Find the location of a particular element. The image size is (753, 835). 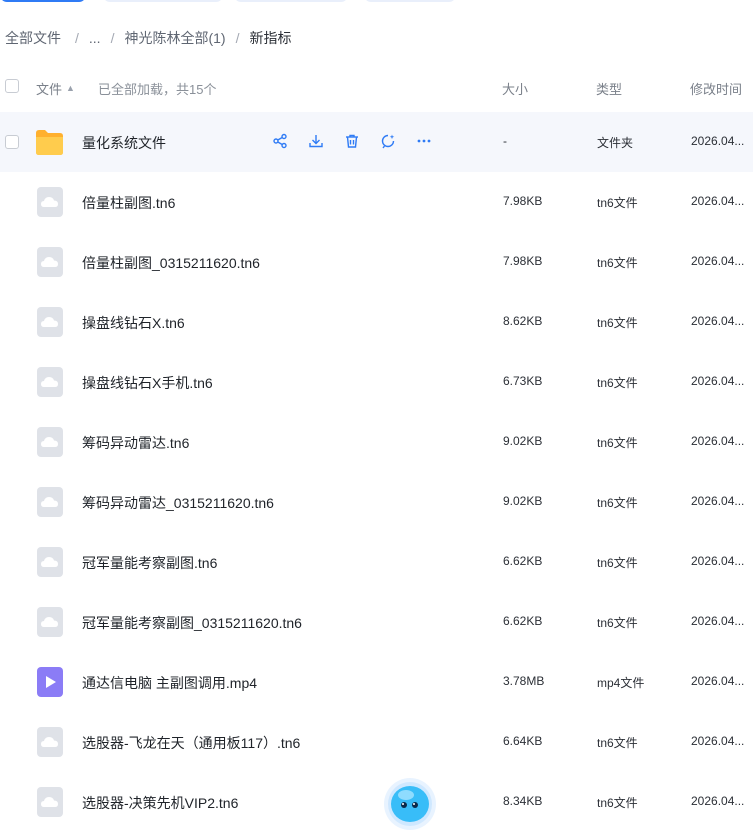

file-name: 量化系统文件 is located at coordinates (124, 143).